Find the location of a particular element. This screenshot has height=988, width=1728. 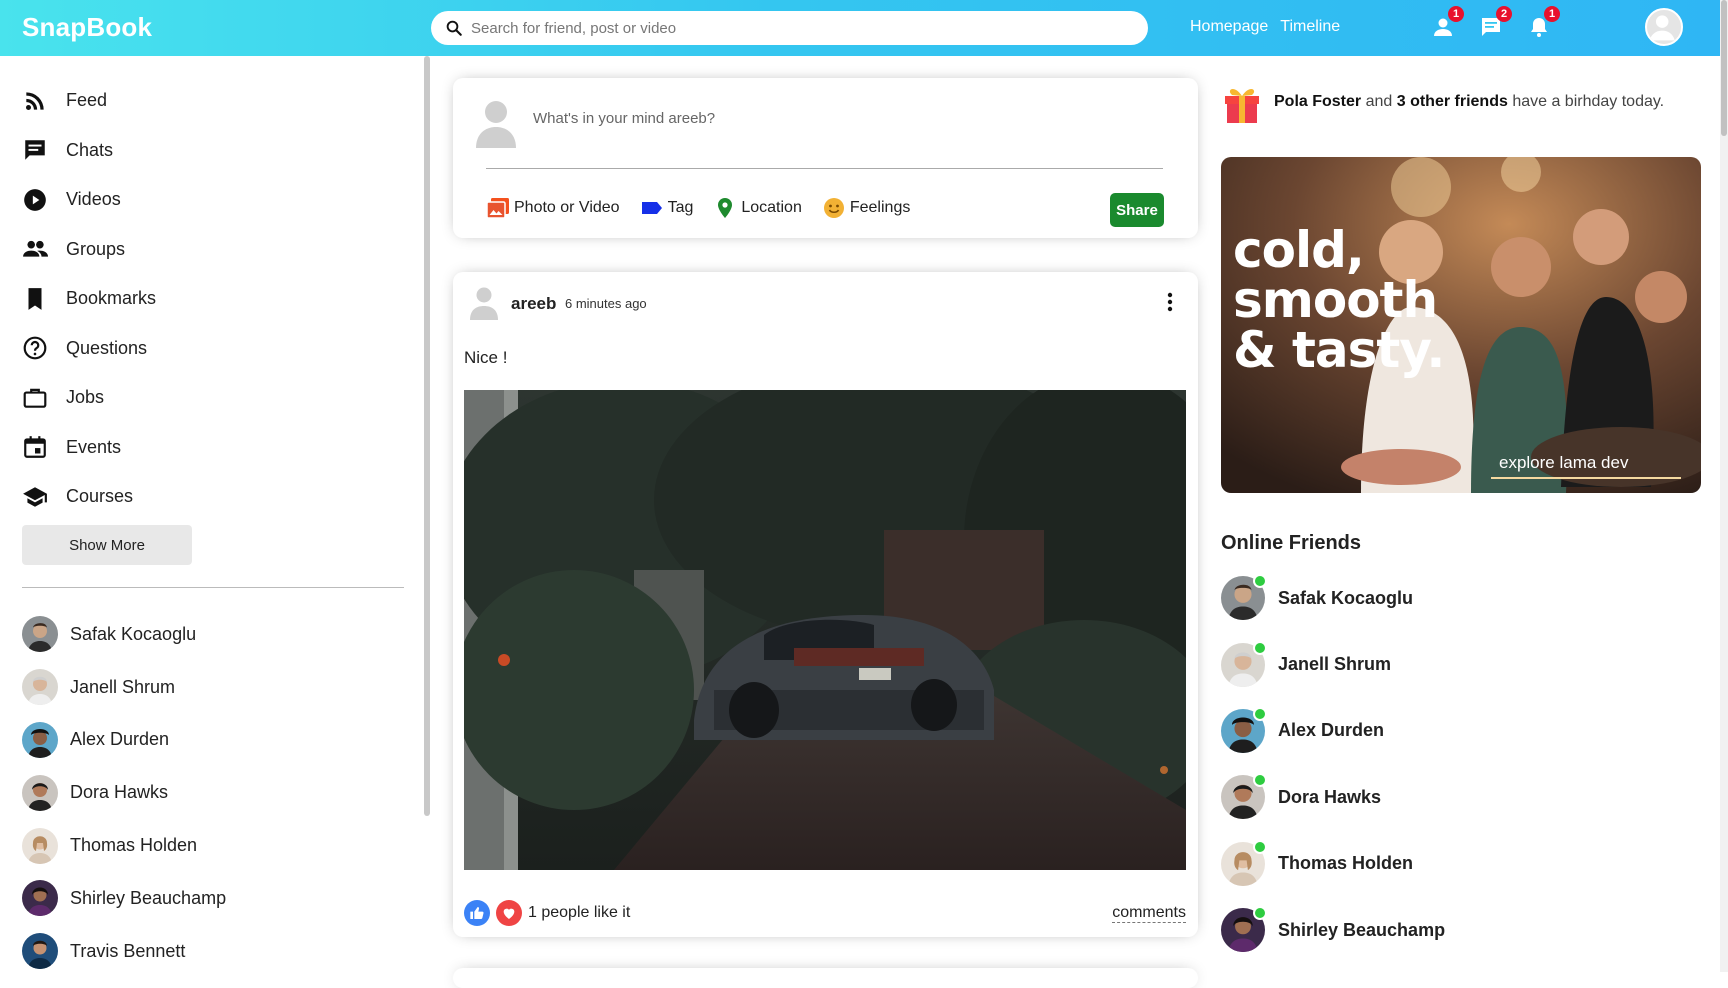

share-options: Photo or Video Tag Location Feelings is located at coordinates (708, 208).